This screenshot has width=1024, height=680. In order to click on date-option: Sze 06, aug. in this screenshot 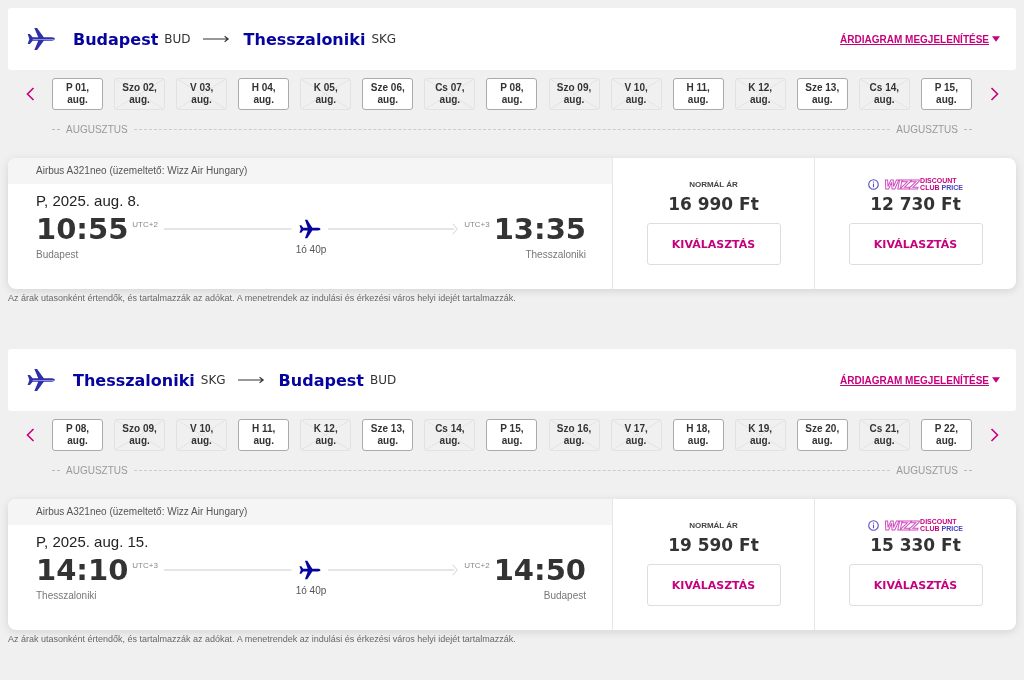, I will do `click(388, 94)`.